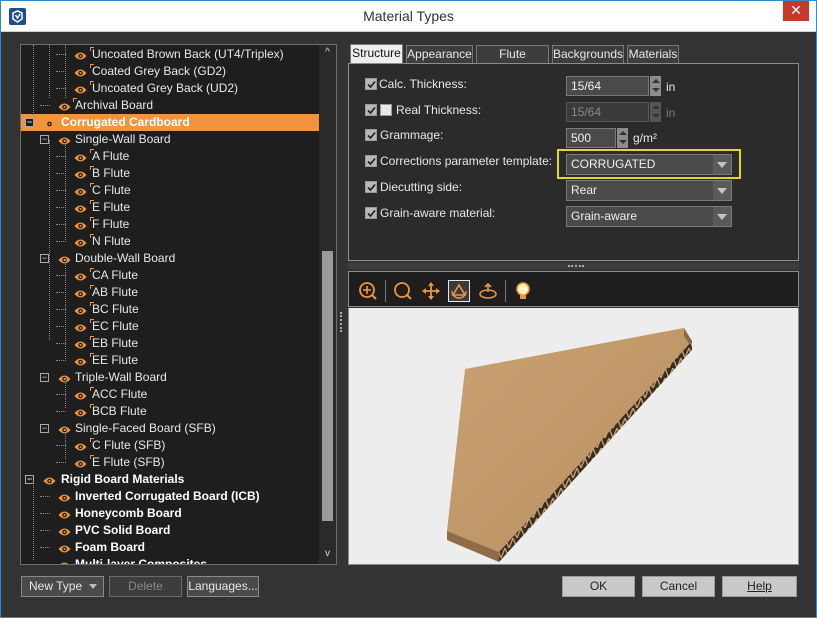 The width and height of the screenshot is (817, 618). I want to click on tree-item: − Corrugated Cardboard, so click(170, 122).